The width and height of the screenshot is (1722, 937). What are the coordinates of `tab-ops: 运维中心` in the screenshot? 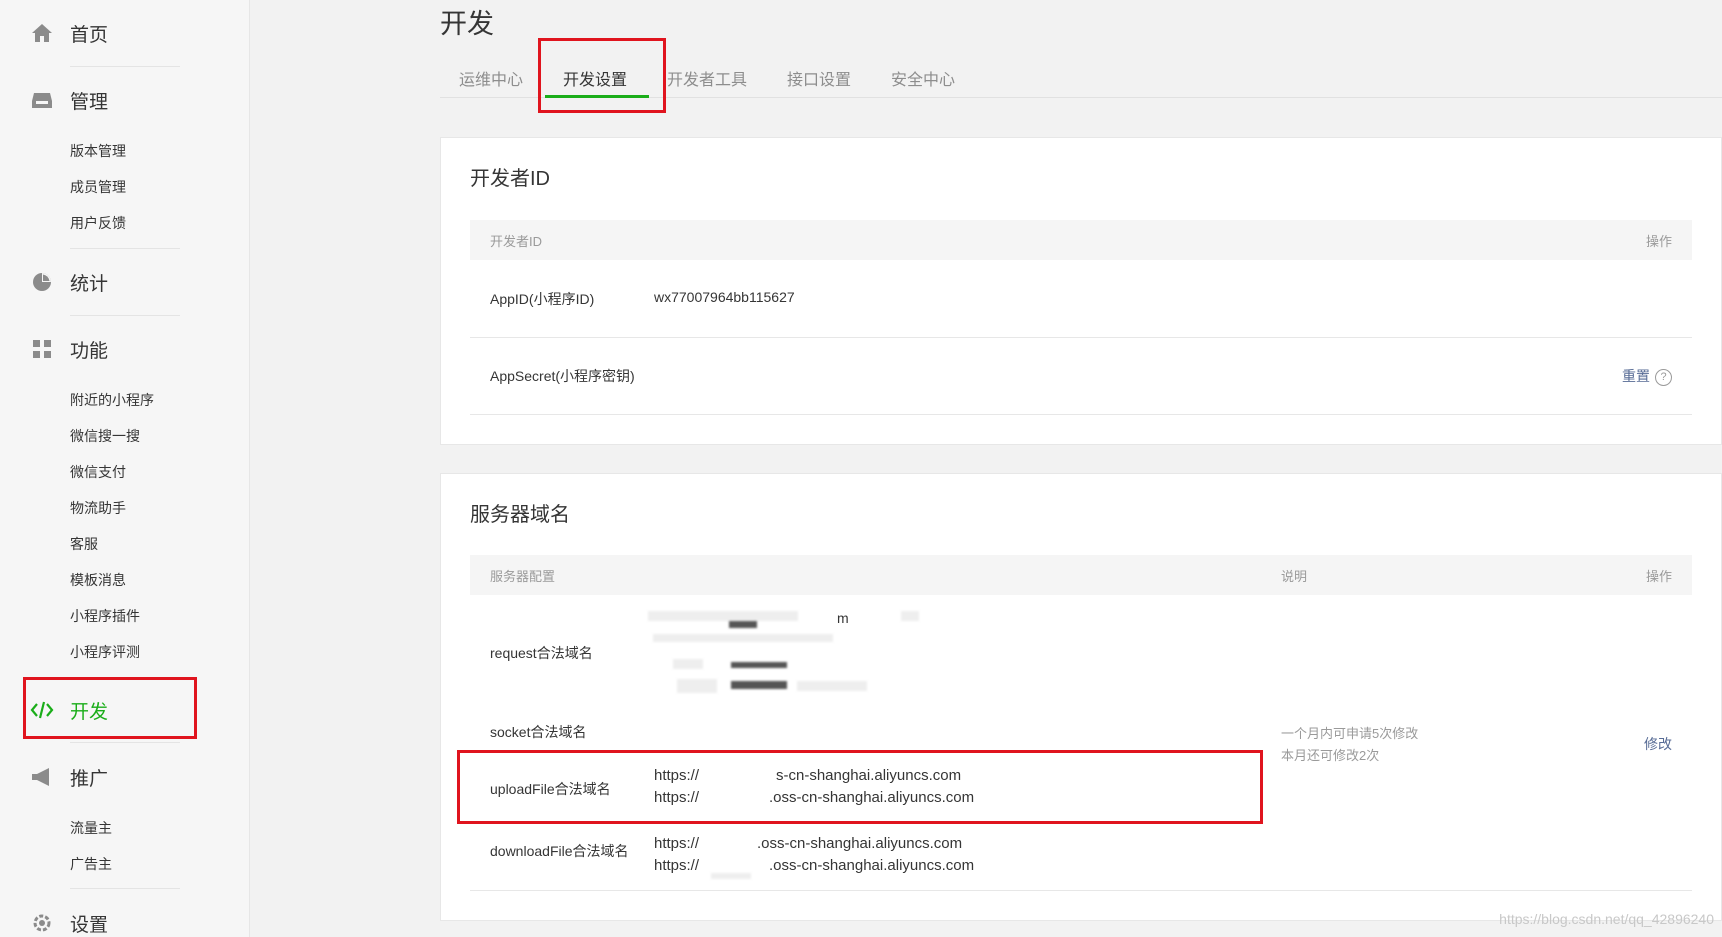 It's located at (491, 78).